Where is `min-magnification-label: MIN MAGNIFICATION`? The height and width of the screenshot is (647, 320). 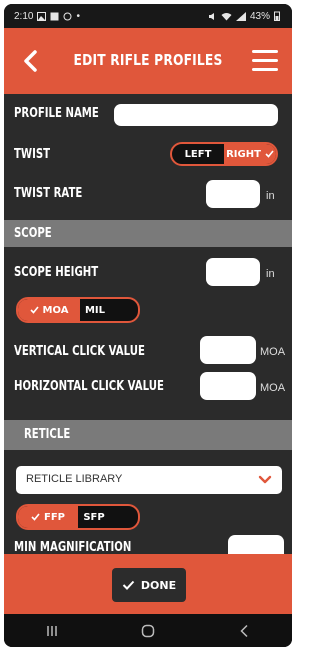 min-magnification-label: MIN MAGNIFICATION is located at coordinates (73, 547).